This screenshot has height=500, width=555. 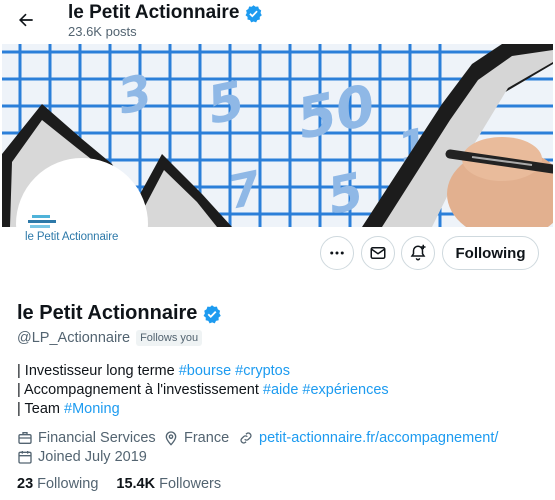 I want to click on category-text: Financial Services, so click(x=97, y=438).